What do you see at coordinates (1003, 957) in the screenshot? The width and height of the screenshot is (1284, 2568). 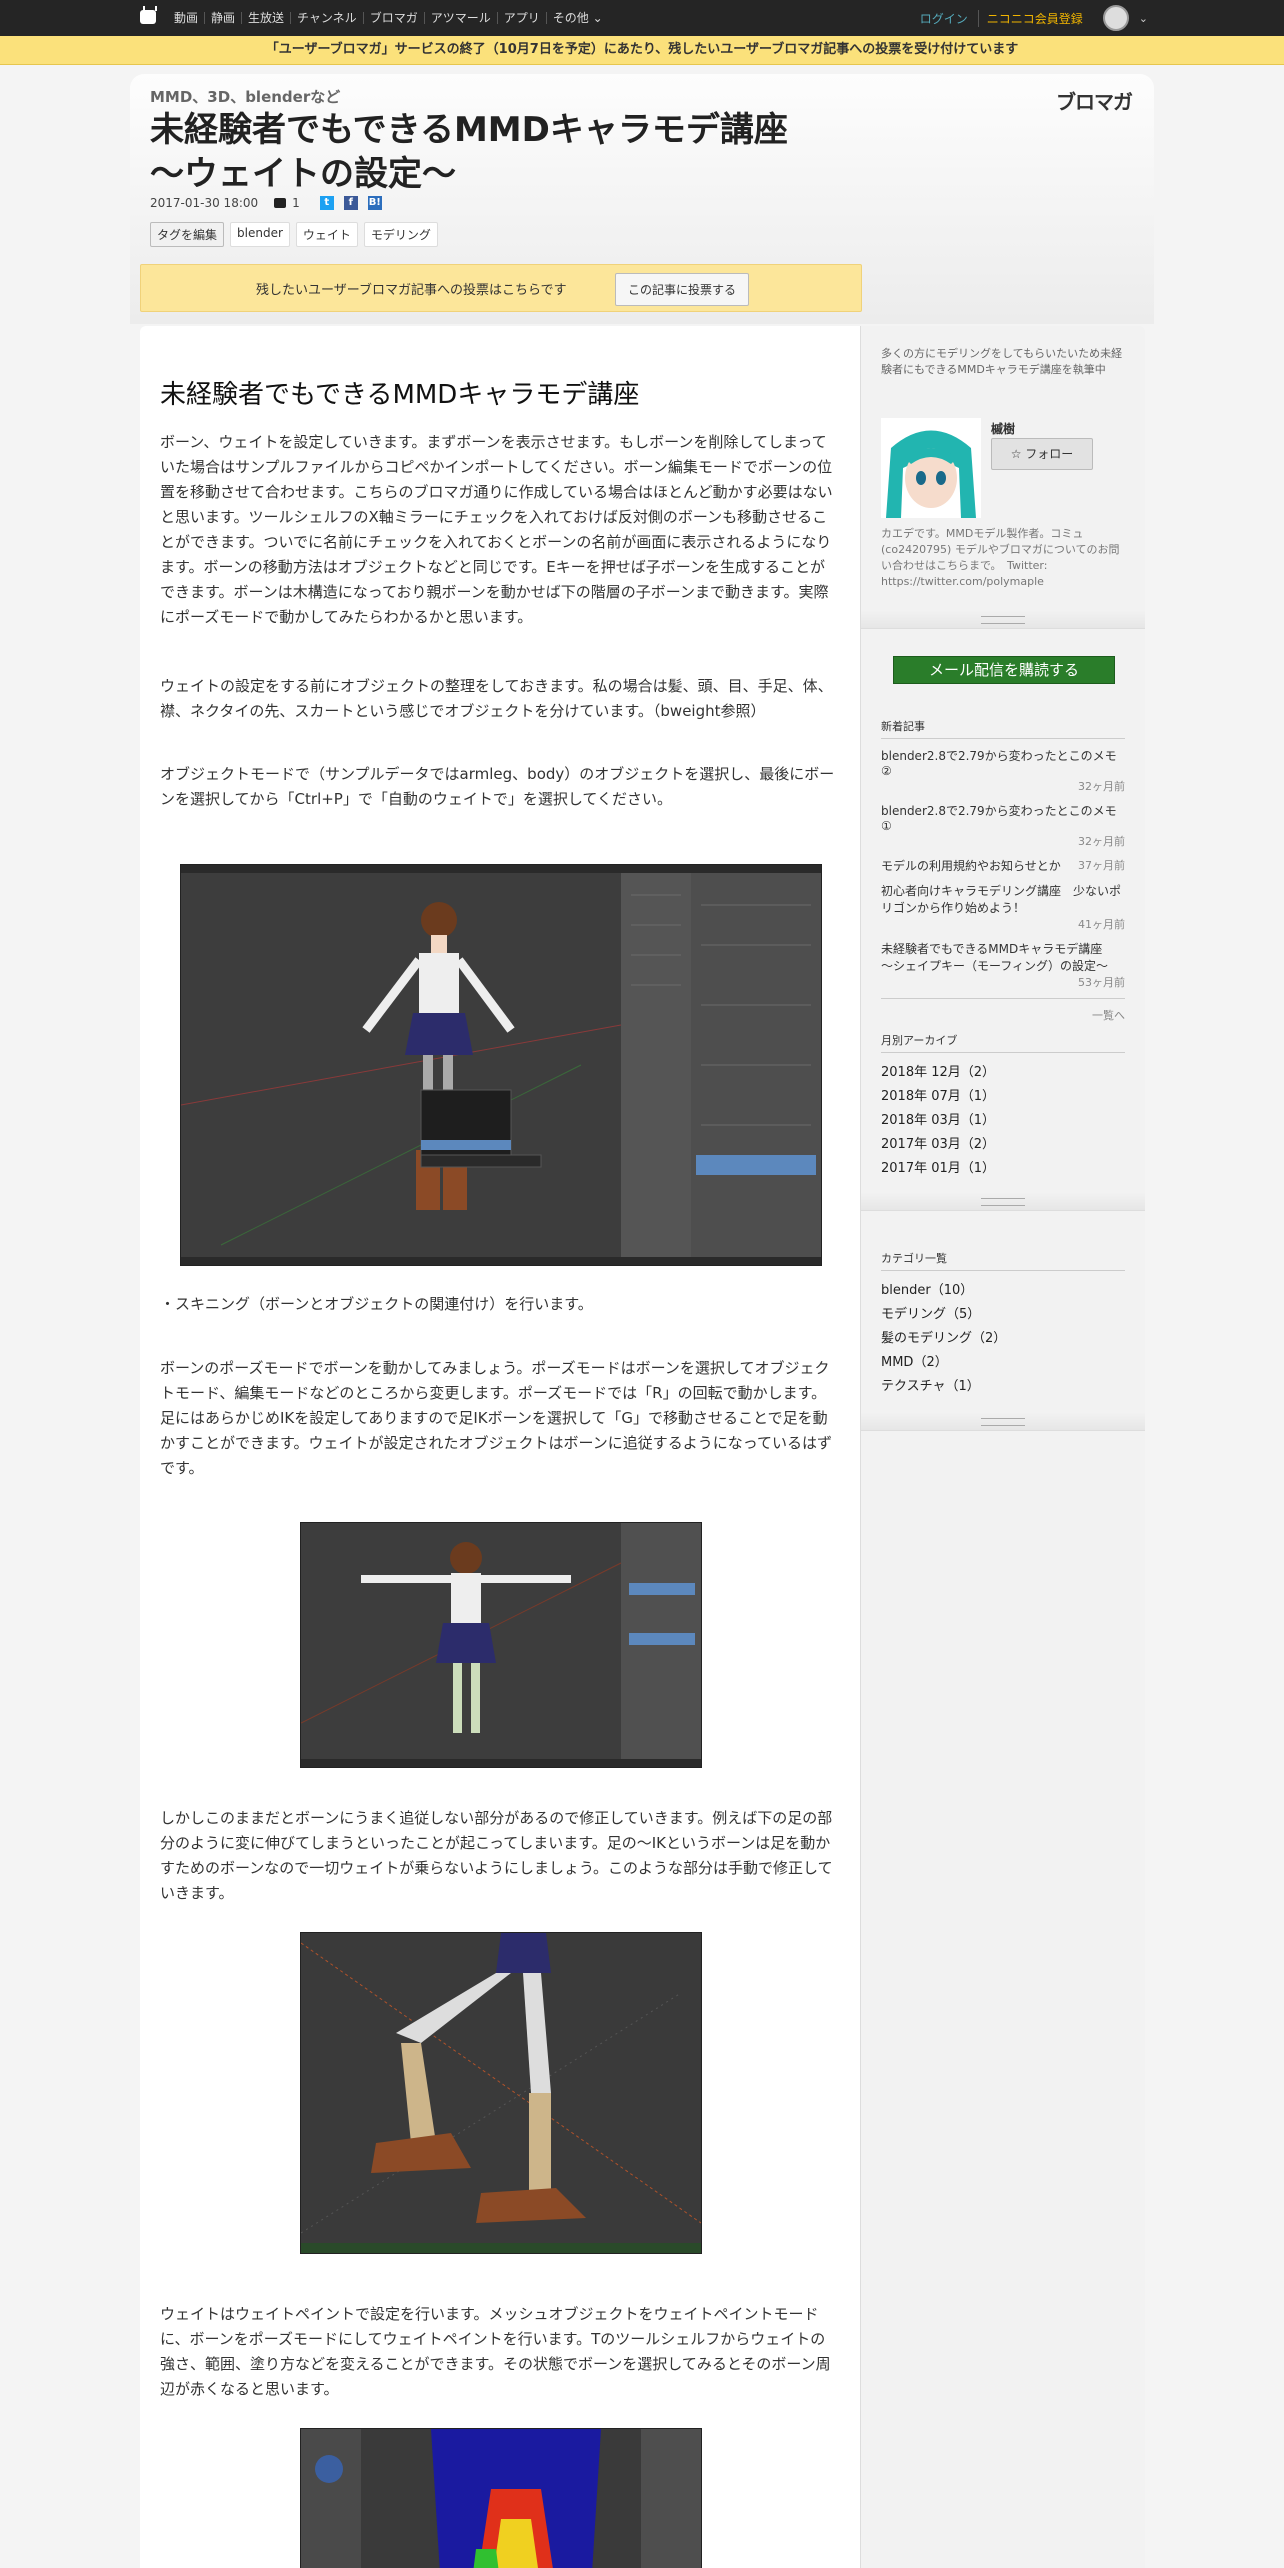 I see `recent-article-title: 未経験者でもできるMMDキャラモデ講座 ～シェイプキー（モーフィング）の設定～` at bounding box center [1003, 957].